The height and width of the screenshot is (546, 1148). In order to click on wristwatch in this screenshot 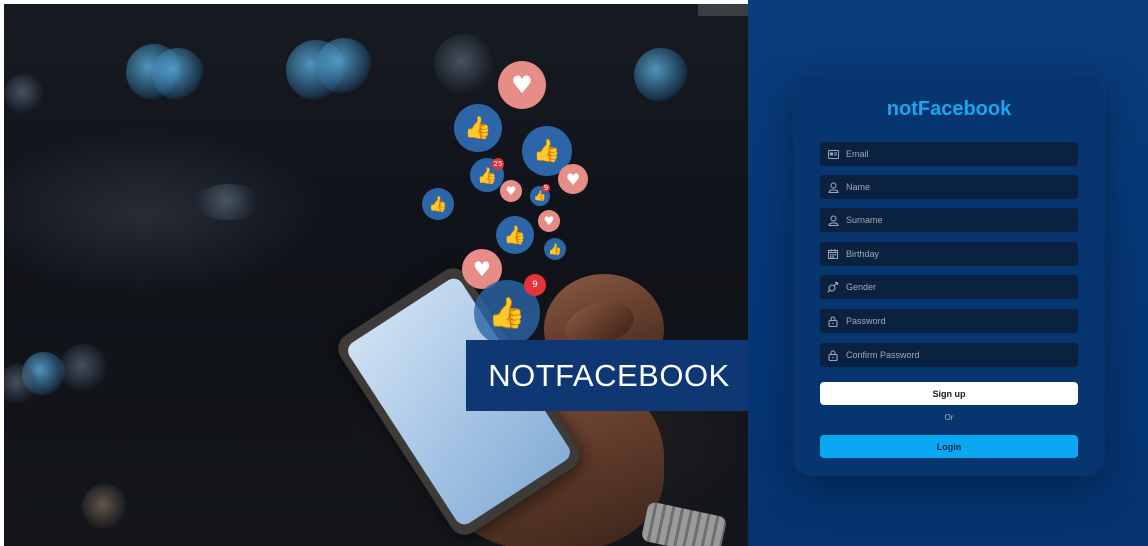, I will do `click(684, 523)`.